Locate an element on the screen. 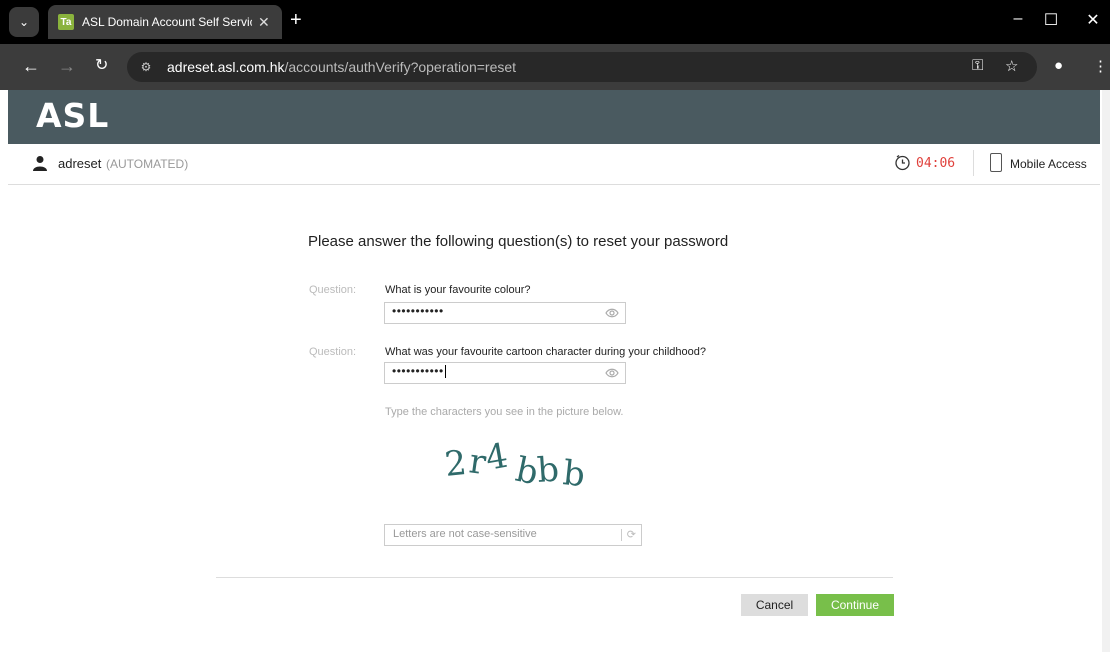 The image size is (1110, 652). scrollbar is located at coordinates (1106, 371).